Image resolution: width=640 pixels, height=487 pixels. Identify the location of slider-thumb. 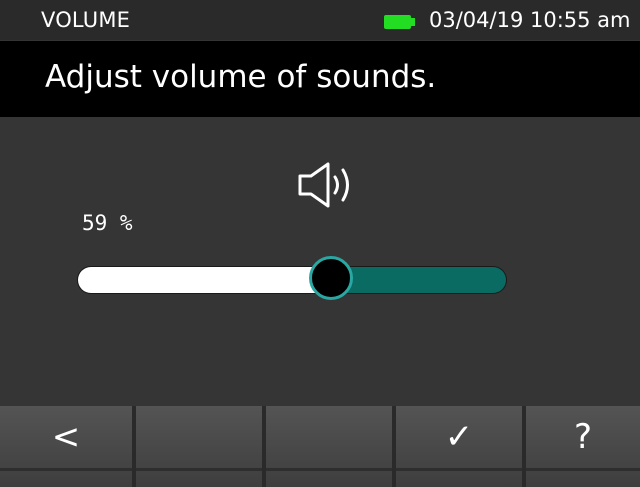
(330, 278).